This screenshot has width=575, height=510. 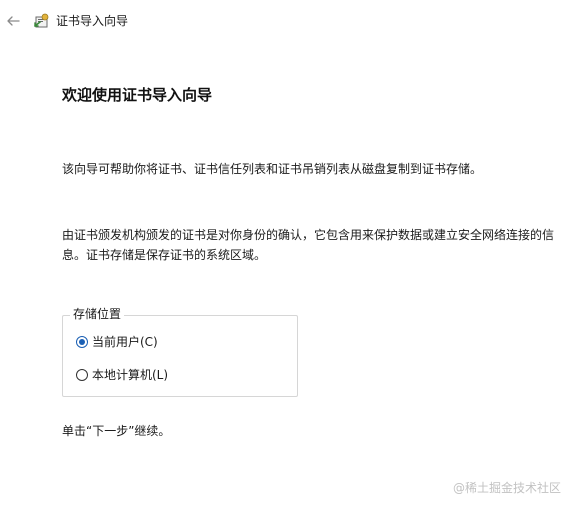 What do you see at coordinates (287, 22) in the screenshot?
I see `title-bar: 证书导入向导` at bounding box center [287, 22].